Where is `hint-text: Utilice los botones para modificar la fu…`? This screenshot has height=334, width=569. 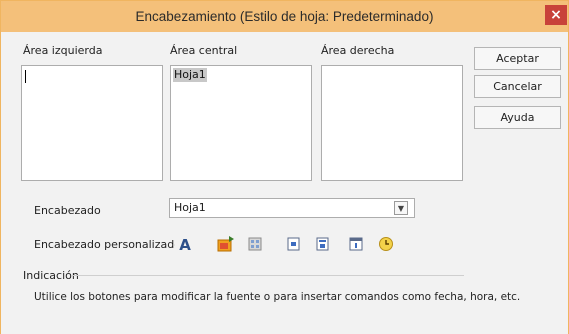
hint-text: Utilice los botones para modificar la fu… is located at coordinates (277, 297).